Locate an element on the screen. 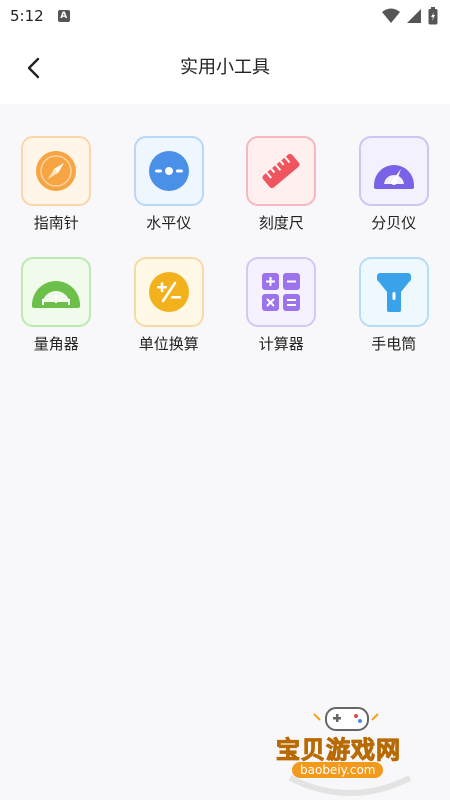 This screenshot has width=450, height=800. status-icons is located at coordinates (410, 16).